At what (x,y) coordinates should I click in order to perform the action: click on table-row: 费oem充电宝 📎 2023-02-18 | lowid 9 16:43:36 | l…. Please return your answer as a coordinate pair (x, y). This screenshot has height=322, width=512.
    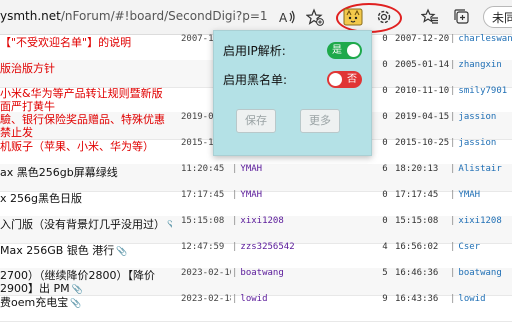
    Looking at the image, I should click on (256, 308).